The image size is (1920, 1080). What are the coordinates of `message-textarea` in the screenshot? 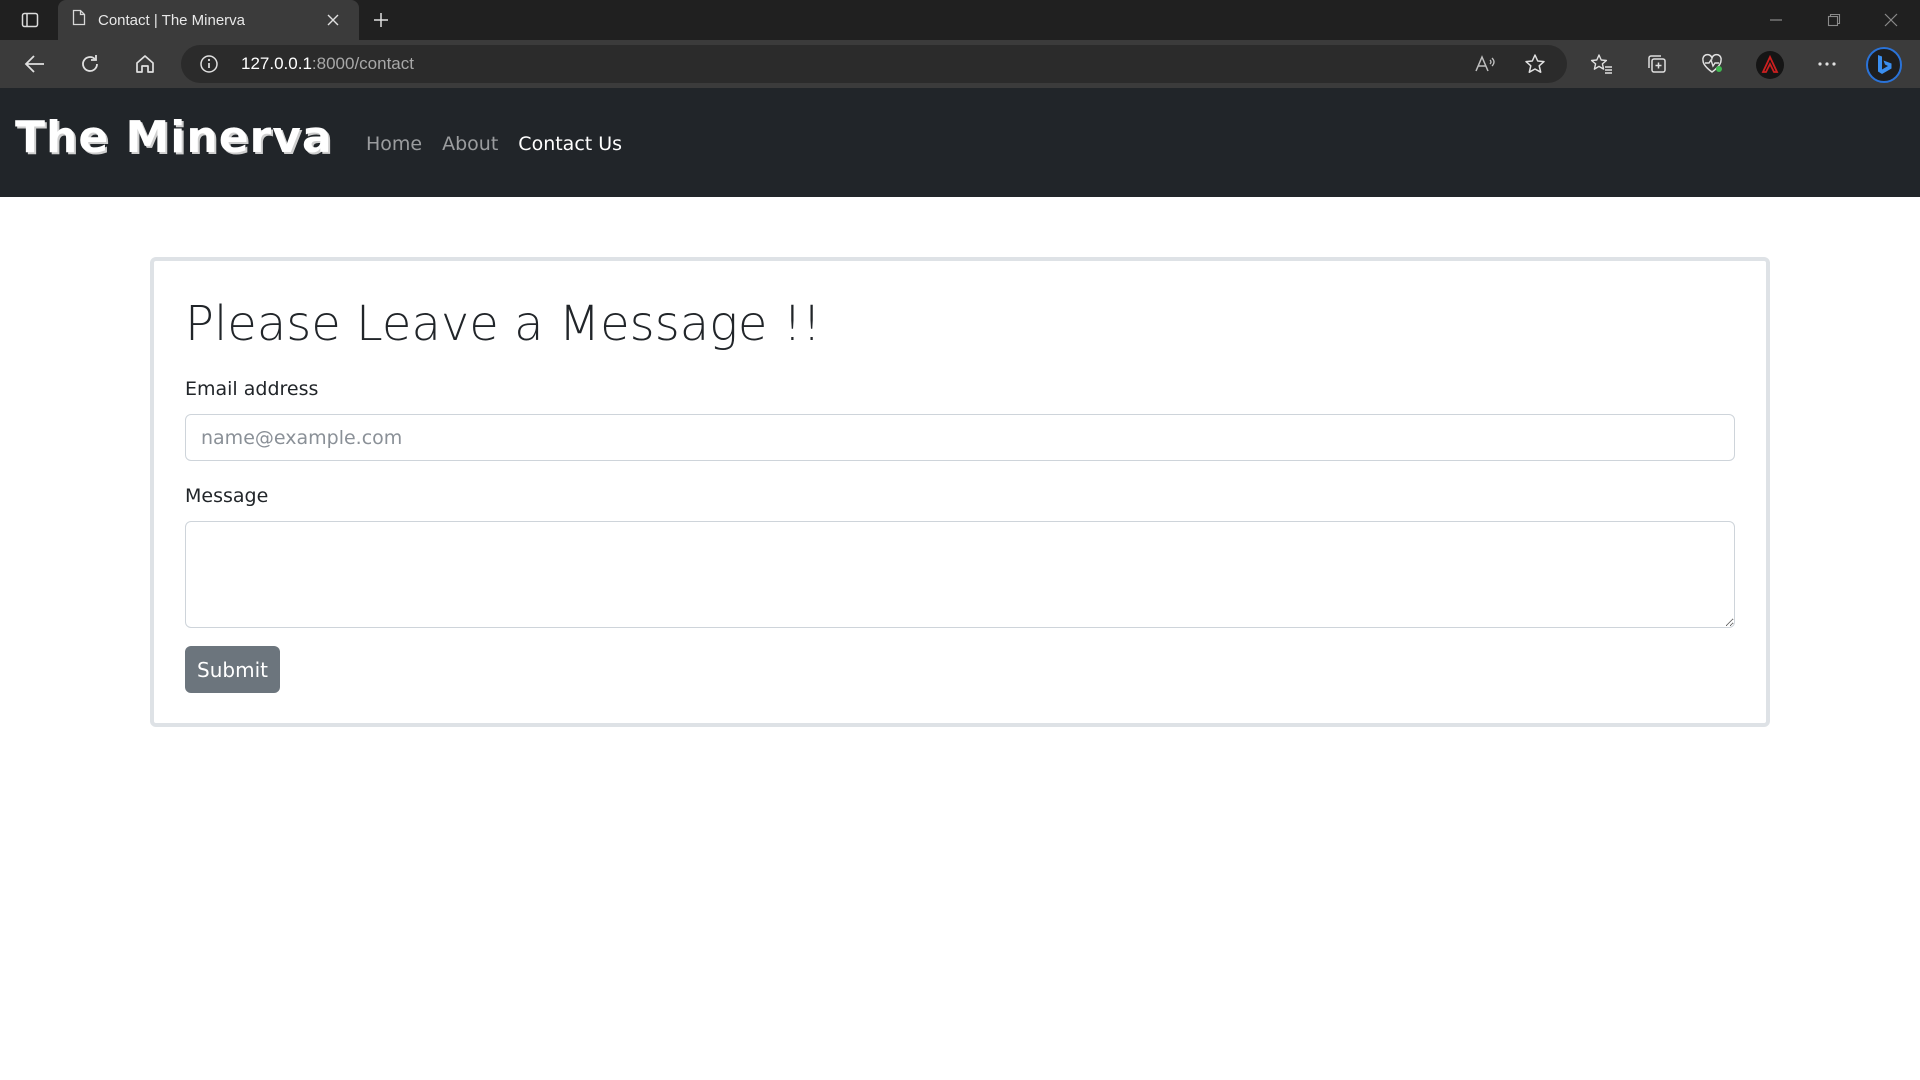 It's located at (960, 574).